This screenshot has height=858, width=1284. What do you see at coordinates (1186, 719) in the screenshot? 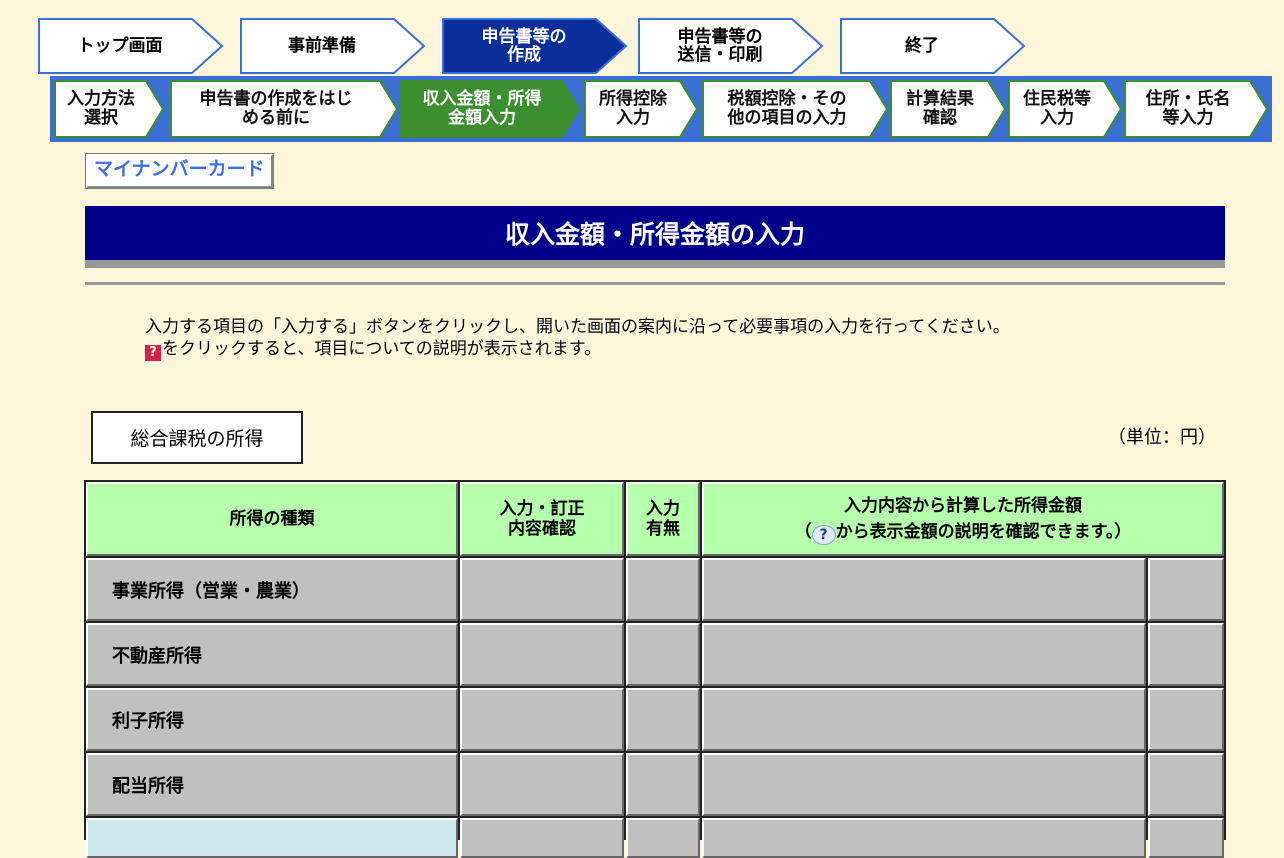
I see `row3-help-cell` at bounding box center [1186, 719].